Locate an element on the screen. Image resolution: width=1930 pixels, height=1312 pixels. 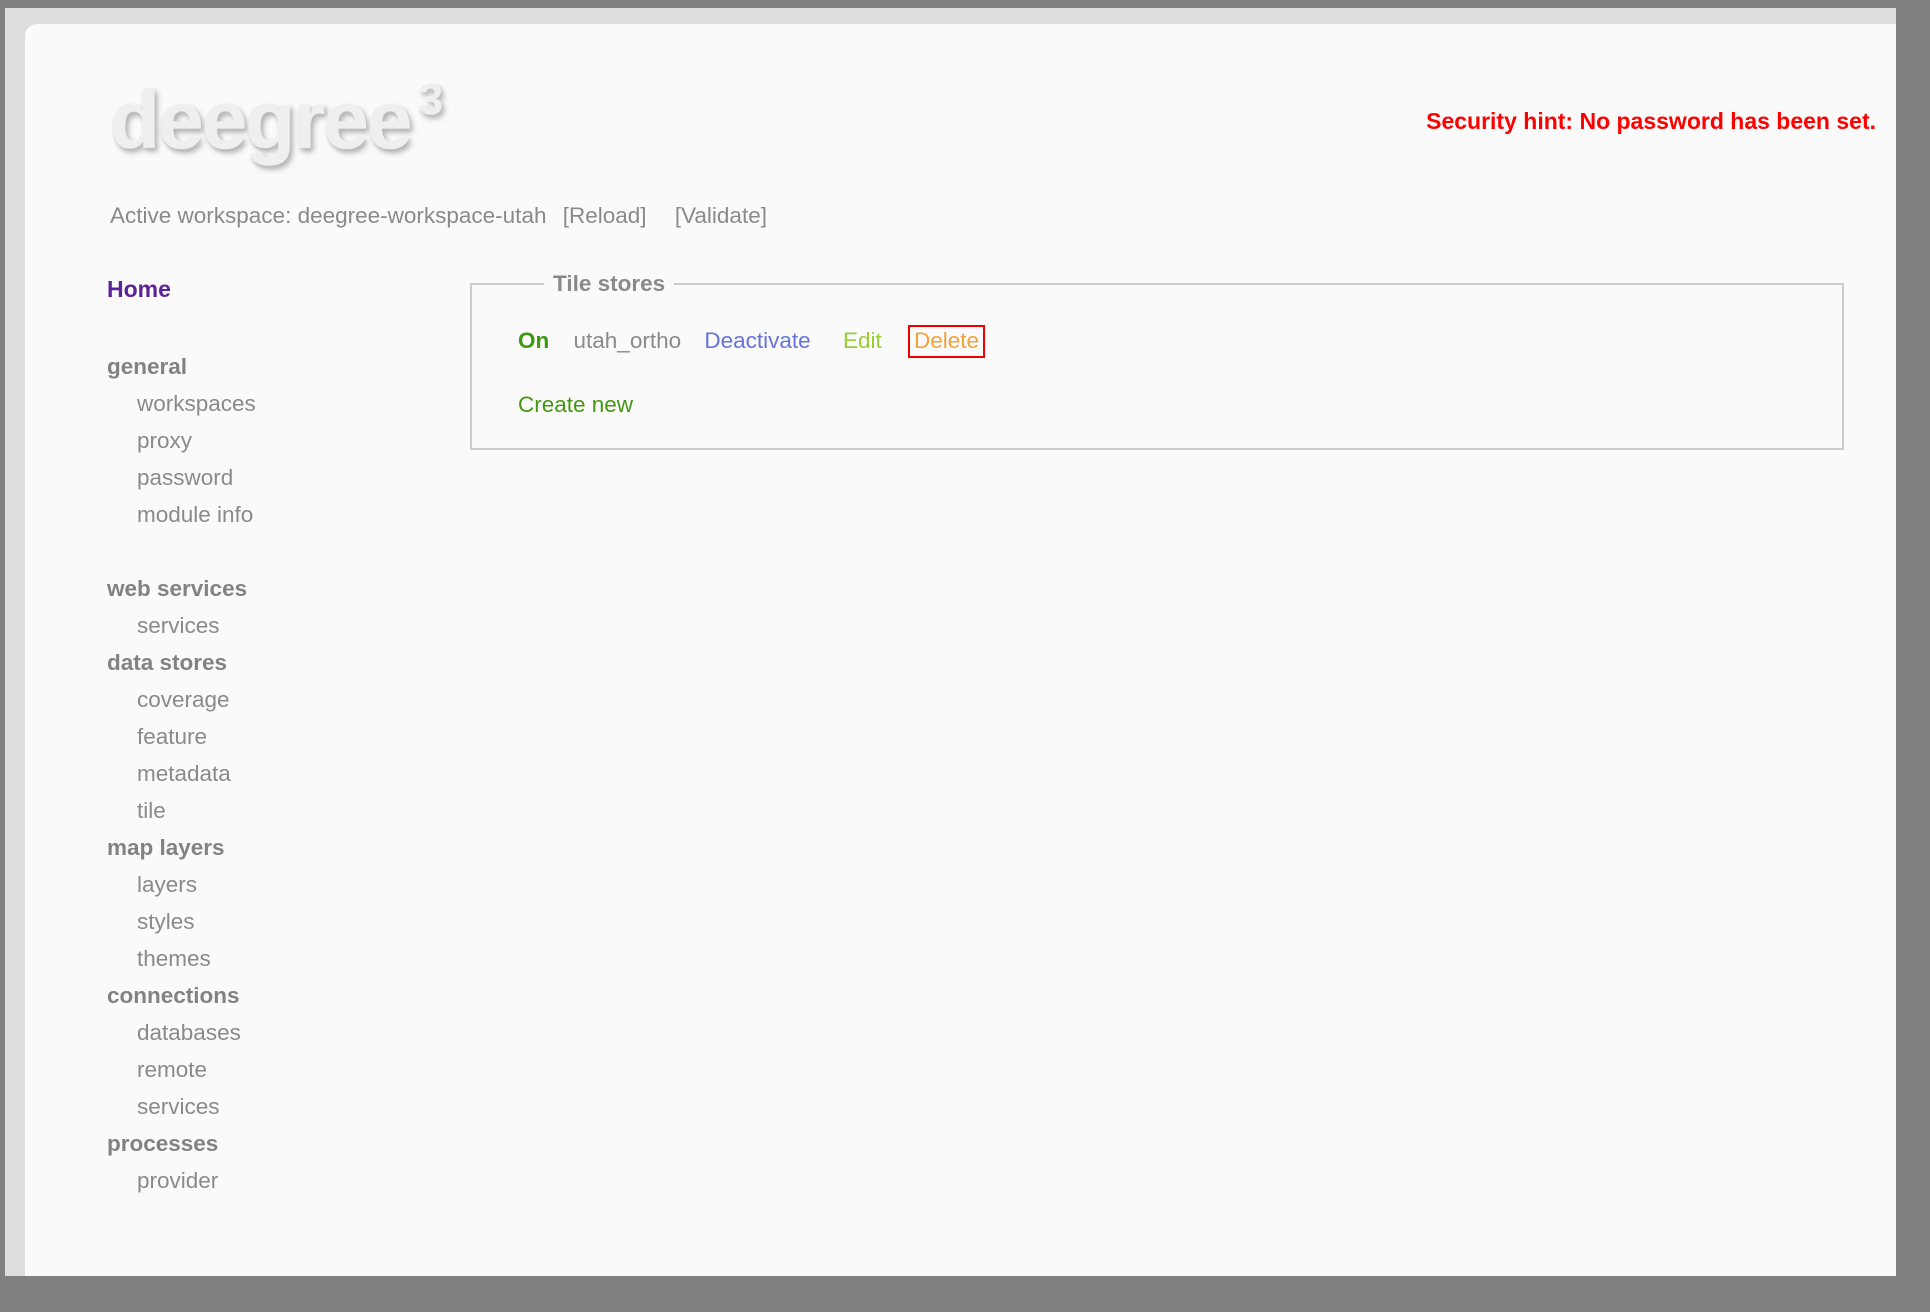
sidebar-group-label-processes: processes is located at coordinates (163, 1143).